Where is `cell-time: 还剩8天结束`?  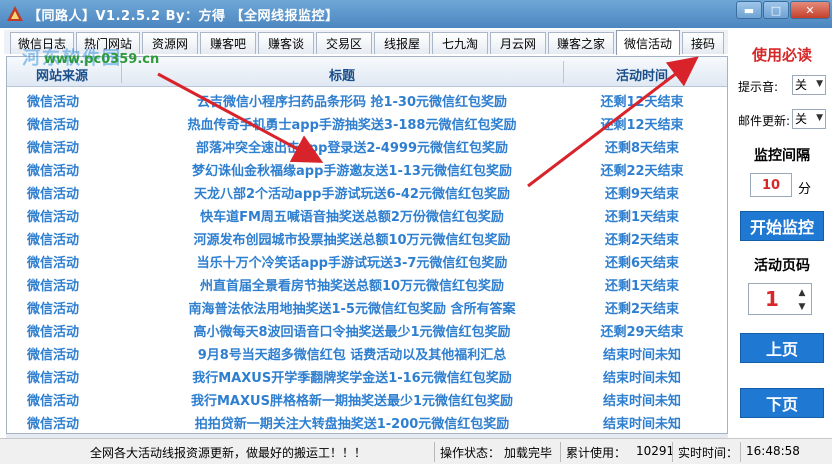
cell-time: 还剩8天结束 is located at coordinates (642, 146).